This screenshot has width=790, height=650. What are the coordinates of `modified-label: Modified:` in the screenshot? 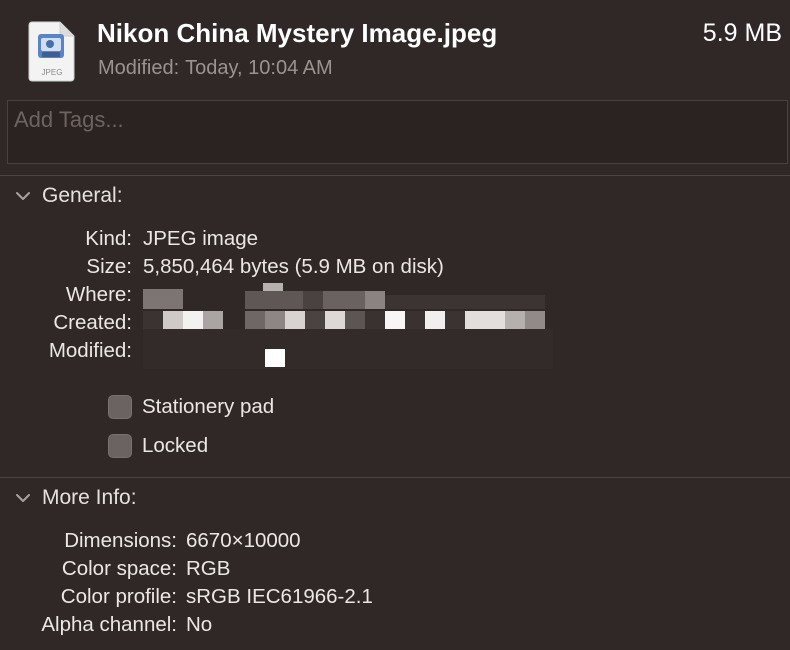 It's located at (139, 68).